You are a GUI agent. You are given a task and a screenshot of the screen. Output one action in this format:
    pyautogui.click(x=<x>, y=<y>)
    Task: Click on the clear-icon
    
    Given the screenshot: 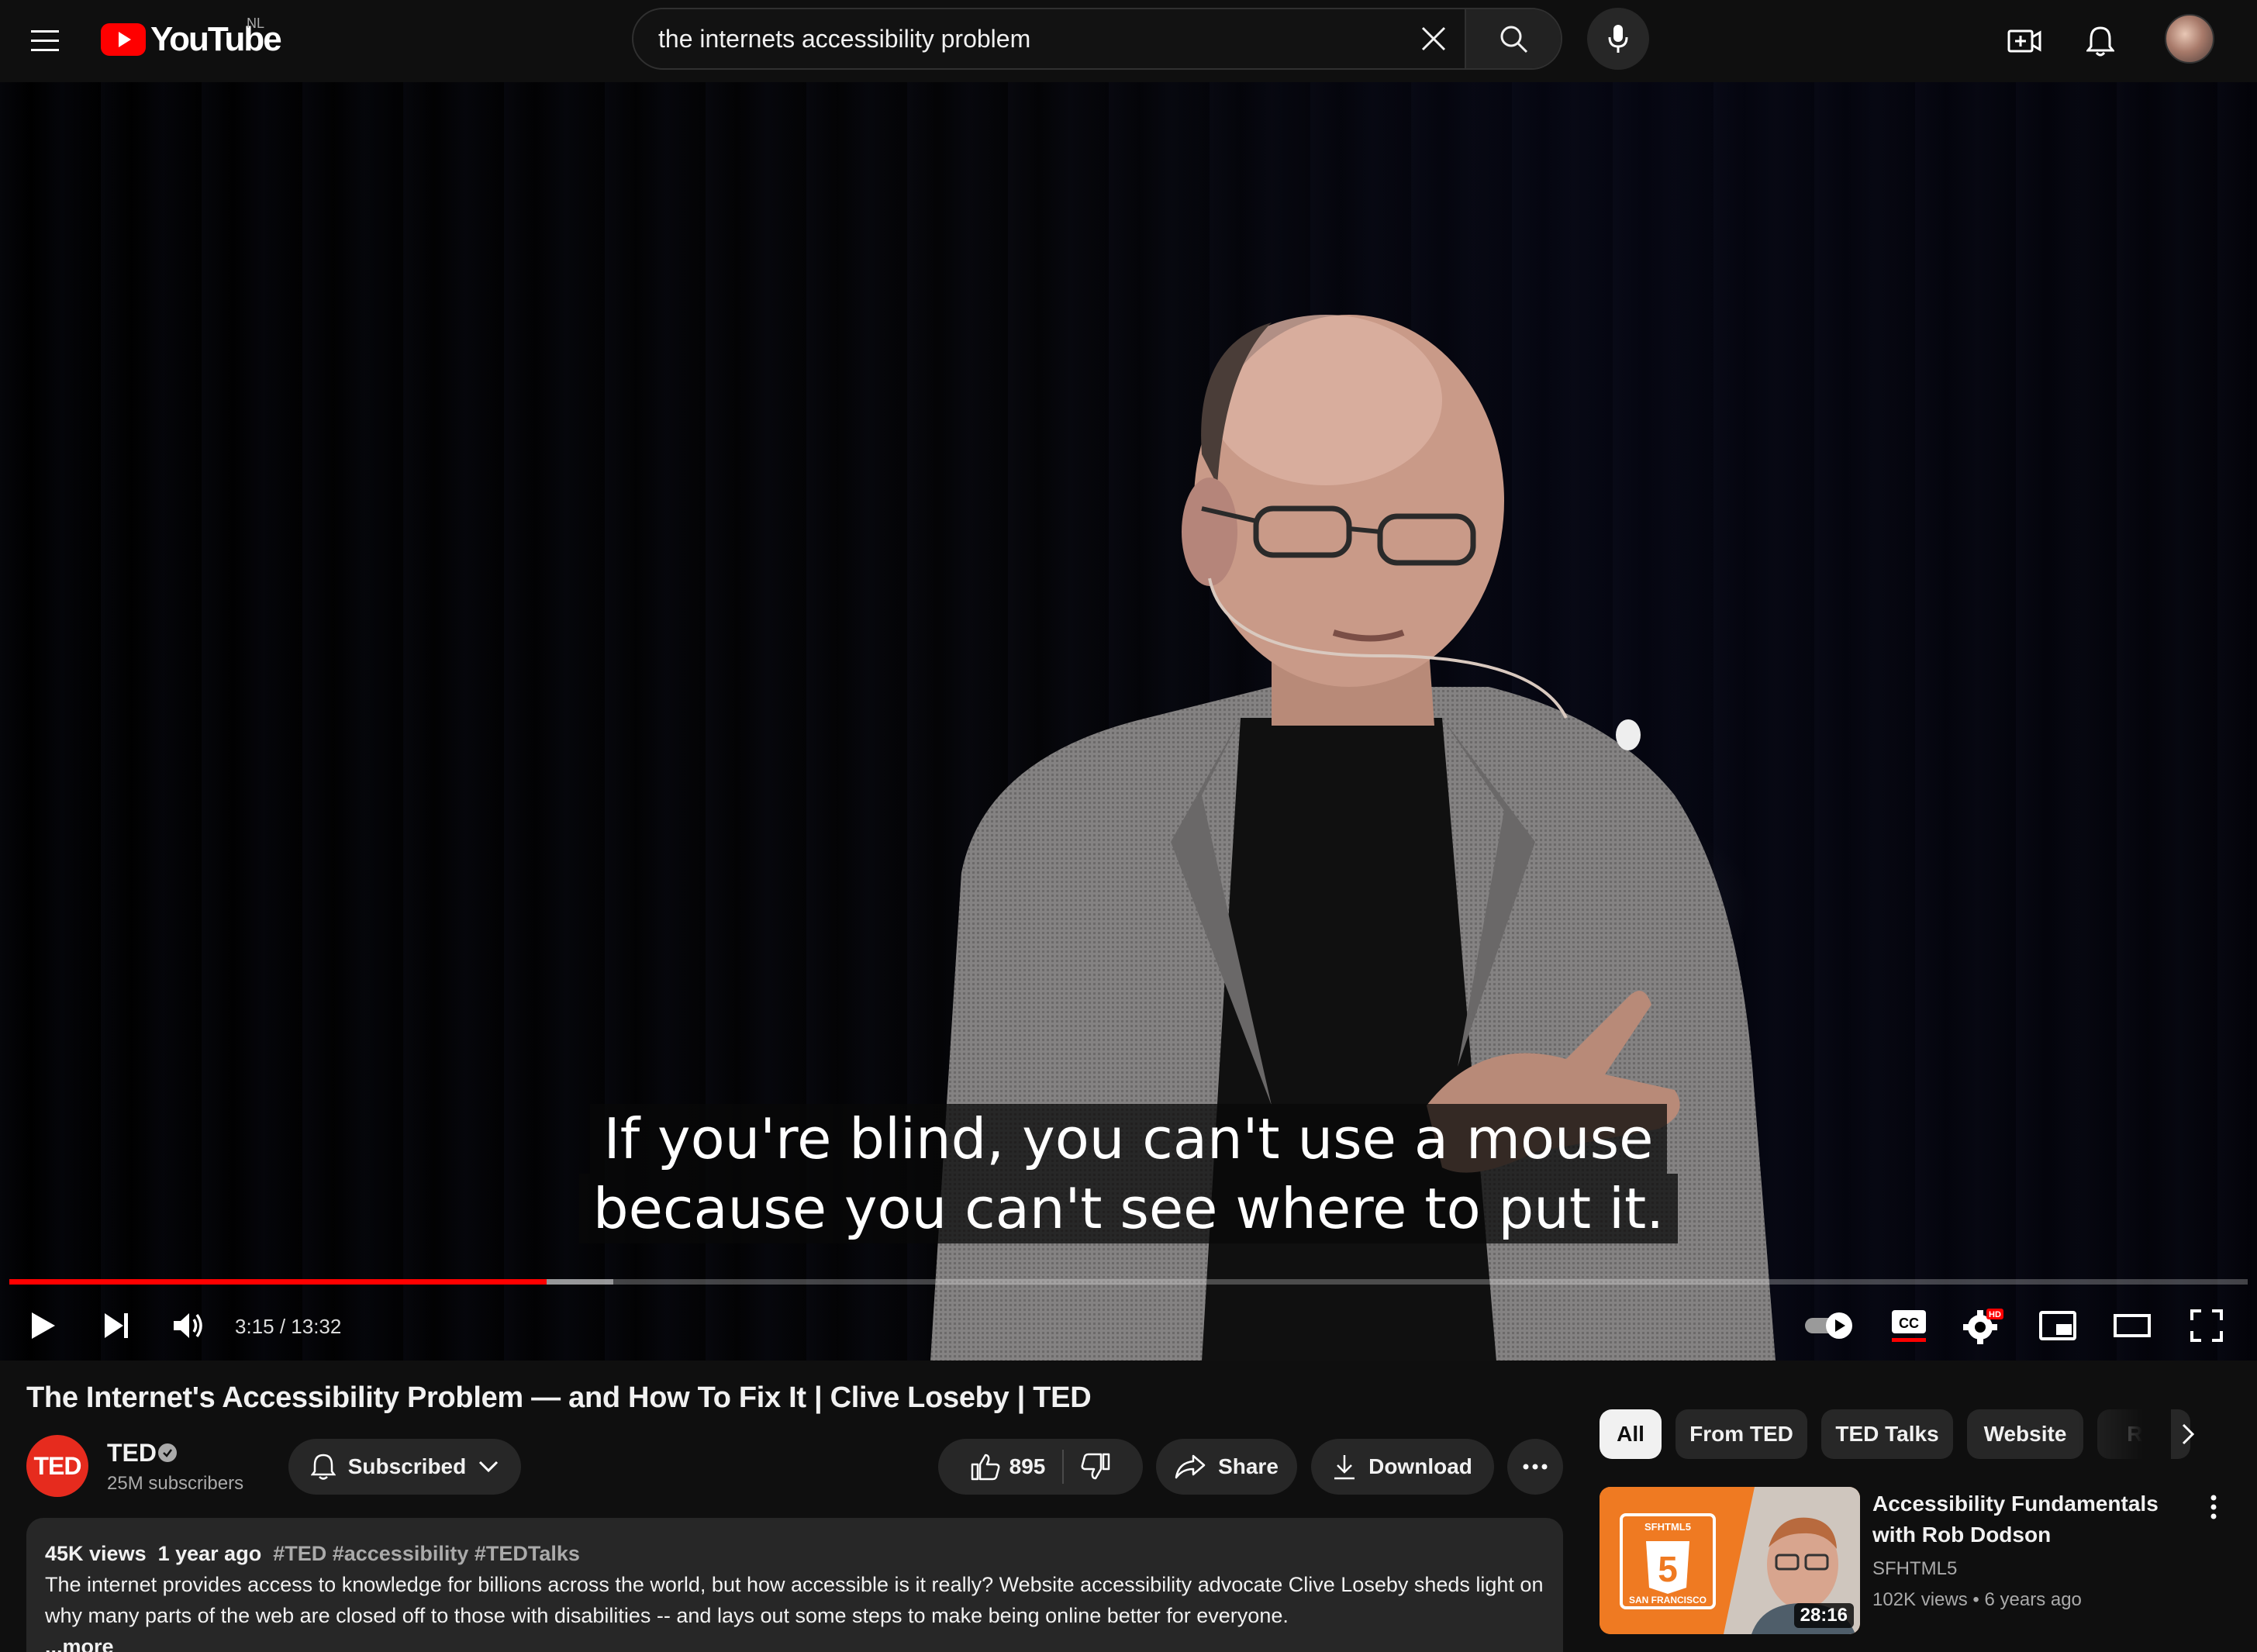 What is the action you would take?
    pyautogui.click(x=1434, y=38)
    